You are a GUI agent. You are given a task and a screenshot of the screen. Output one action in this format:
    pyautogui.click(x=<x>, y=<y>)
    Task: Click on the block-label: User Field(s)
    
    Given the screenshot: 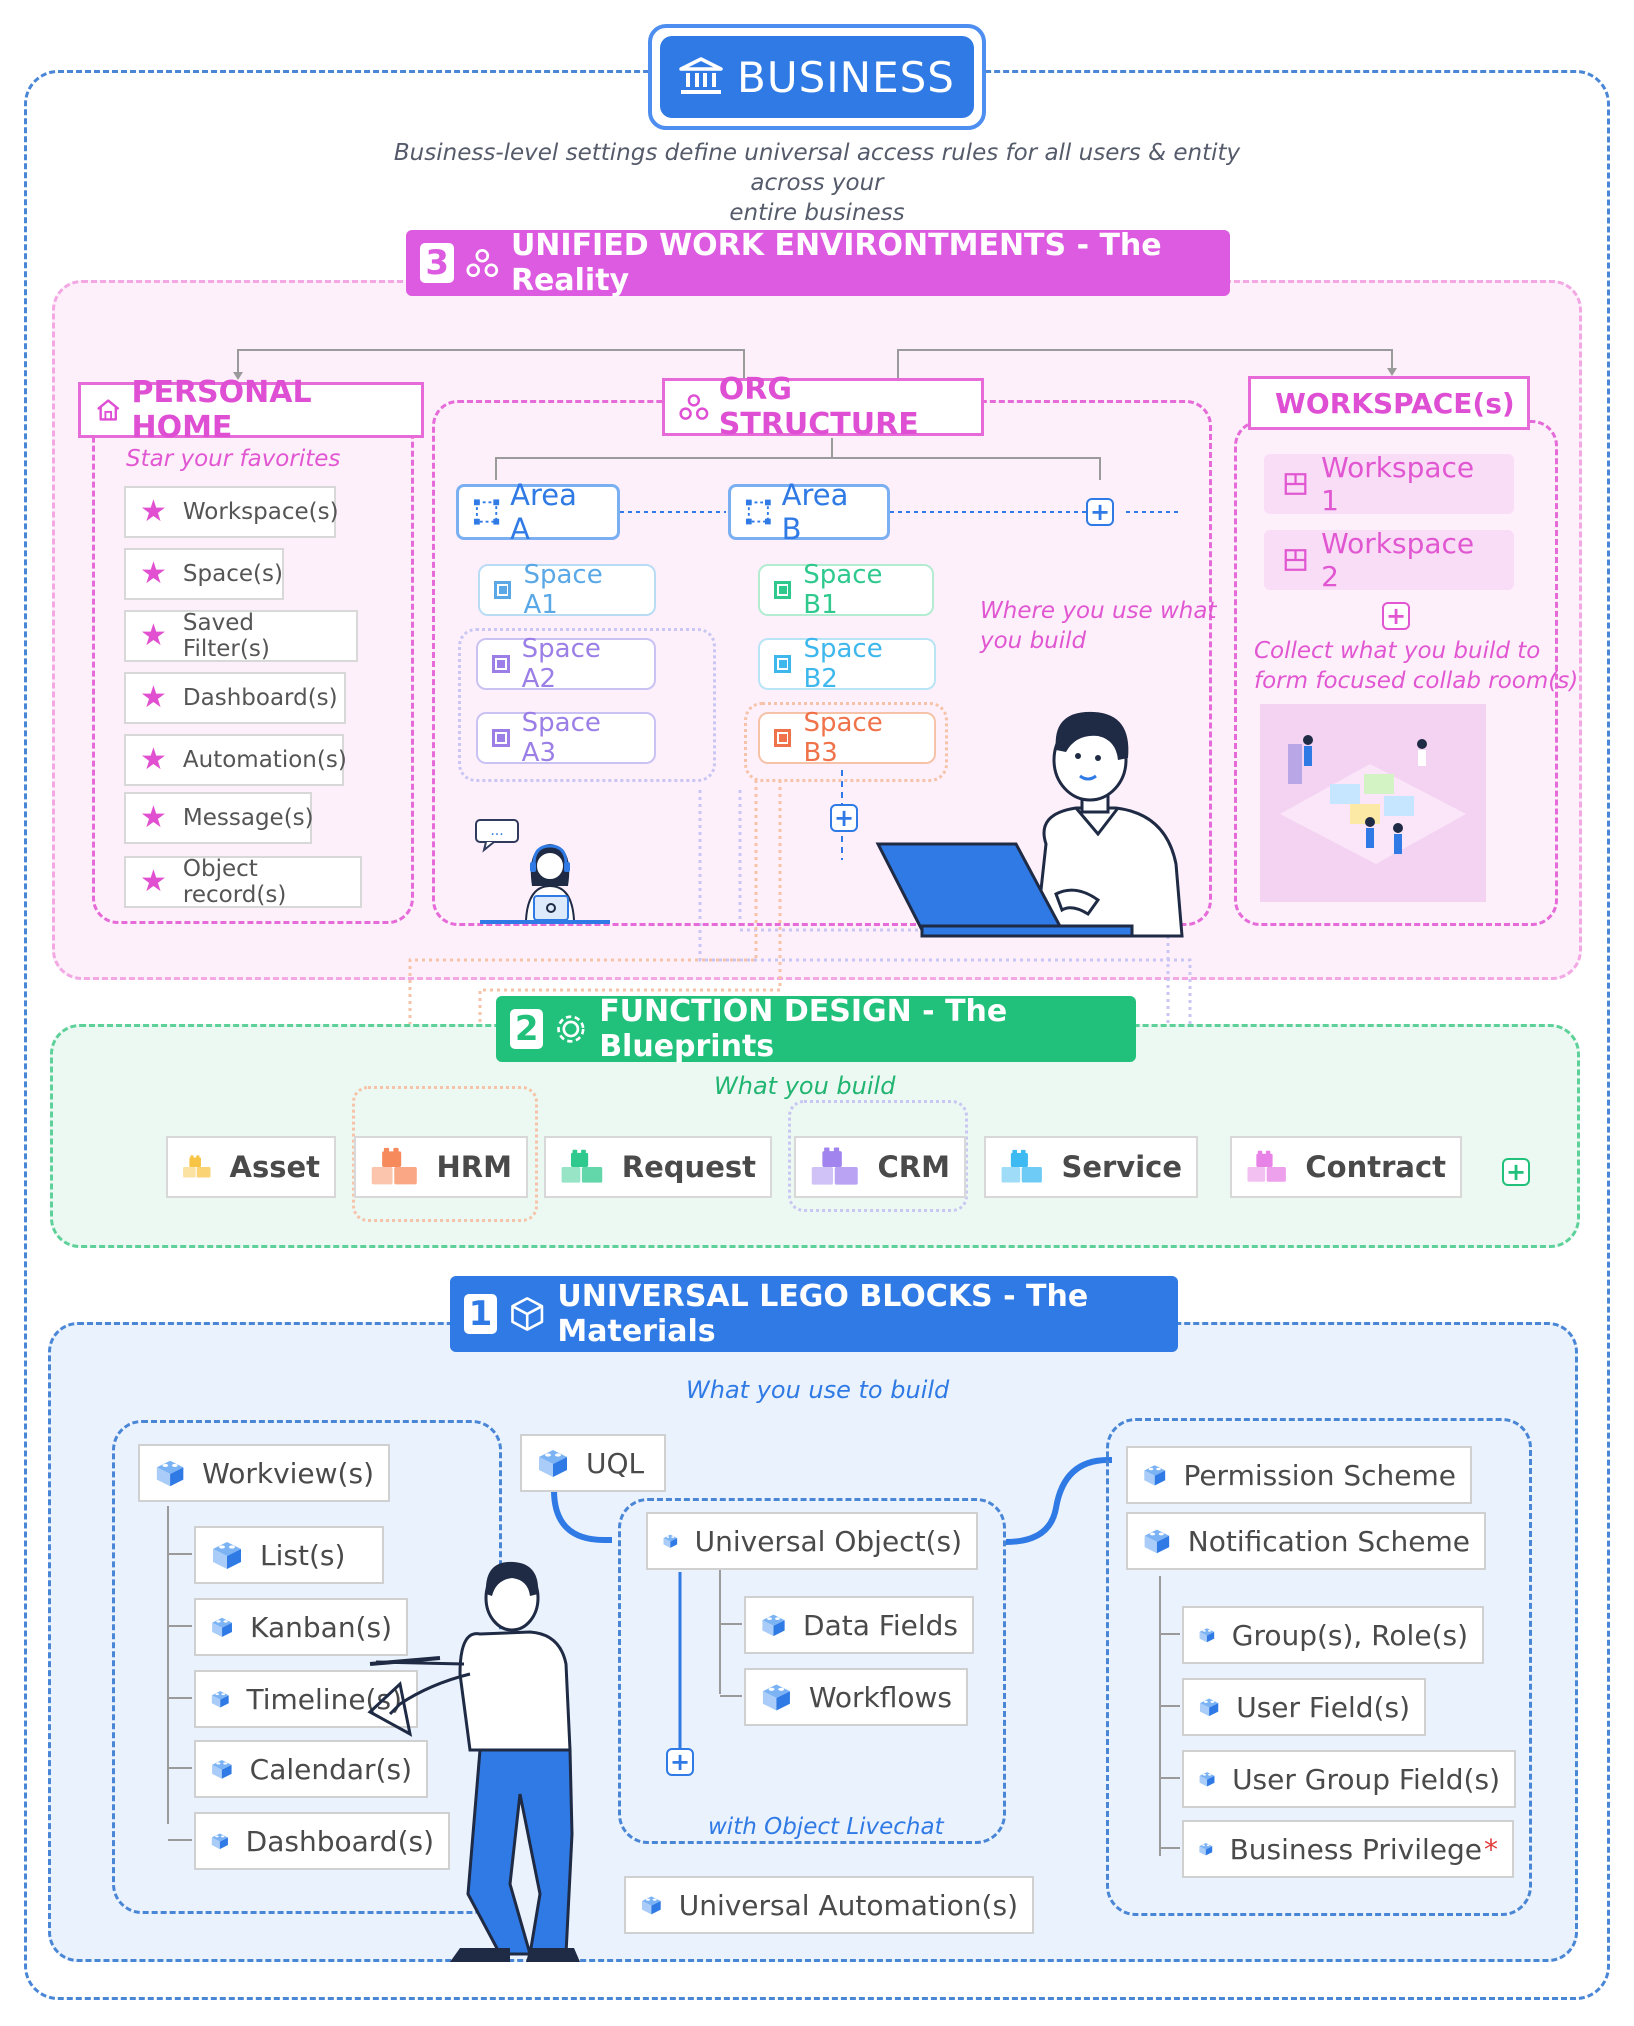 What is the action you would take?
    pyautogui.click(x=1323, y=1707)
    